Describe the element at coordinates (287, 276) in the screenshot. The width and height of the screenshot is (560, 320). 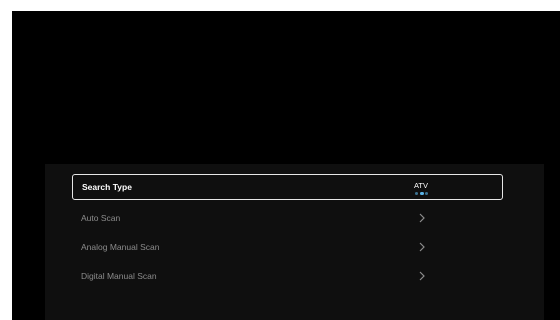
I see `digital-manual-scan-item: Digital Manual Scan` at that location.